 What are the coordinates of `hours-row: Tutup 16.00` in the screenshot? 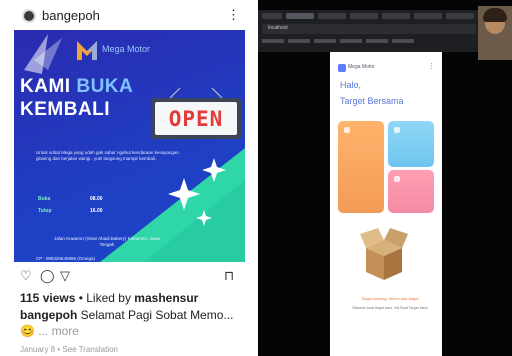 It's located at (93, 214).